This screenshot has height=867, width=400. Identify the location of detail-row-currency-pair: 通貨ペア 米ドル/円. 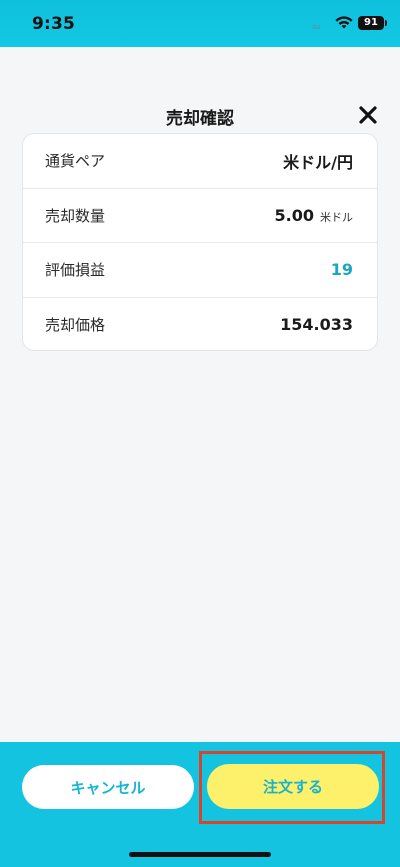
(200, 161).